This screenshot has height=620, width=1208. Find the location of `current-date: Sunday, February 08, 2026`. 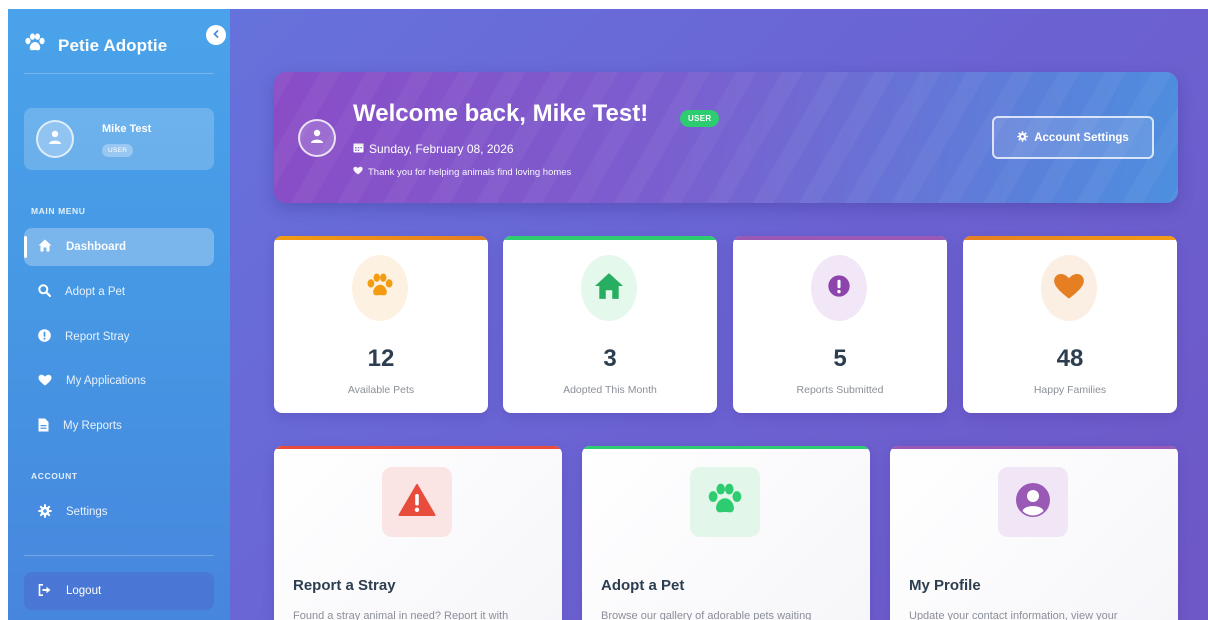

current-date: Sunday, February 08, 2026 is located at coordinates (433, 149).